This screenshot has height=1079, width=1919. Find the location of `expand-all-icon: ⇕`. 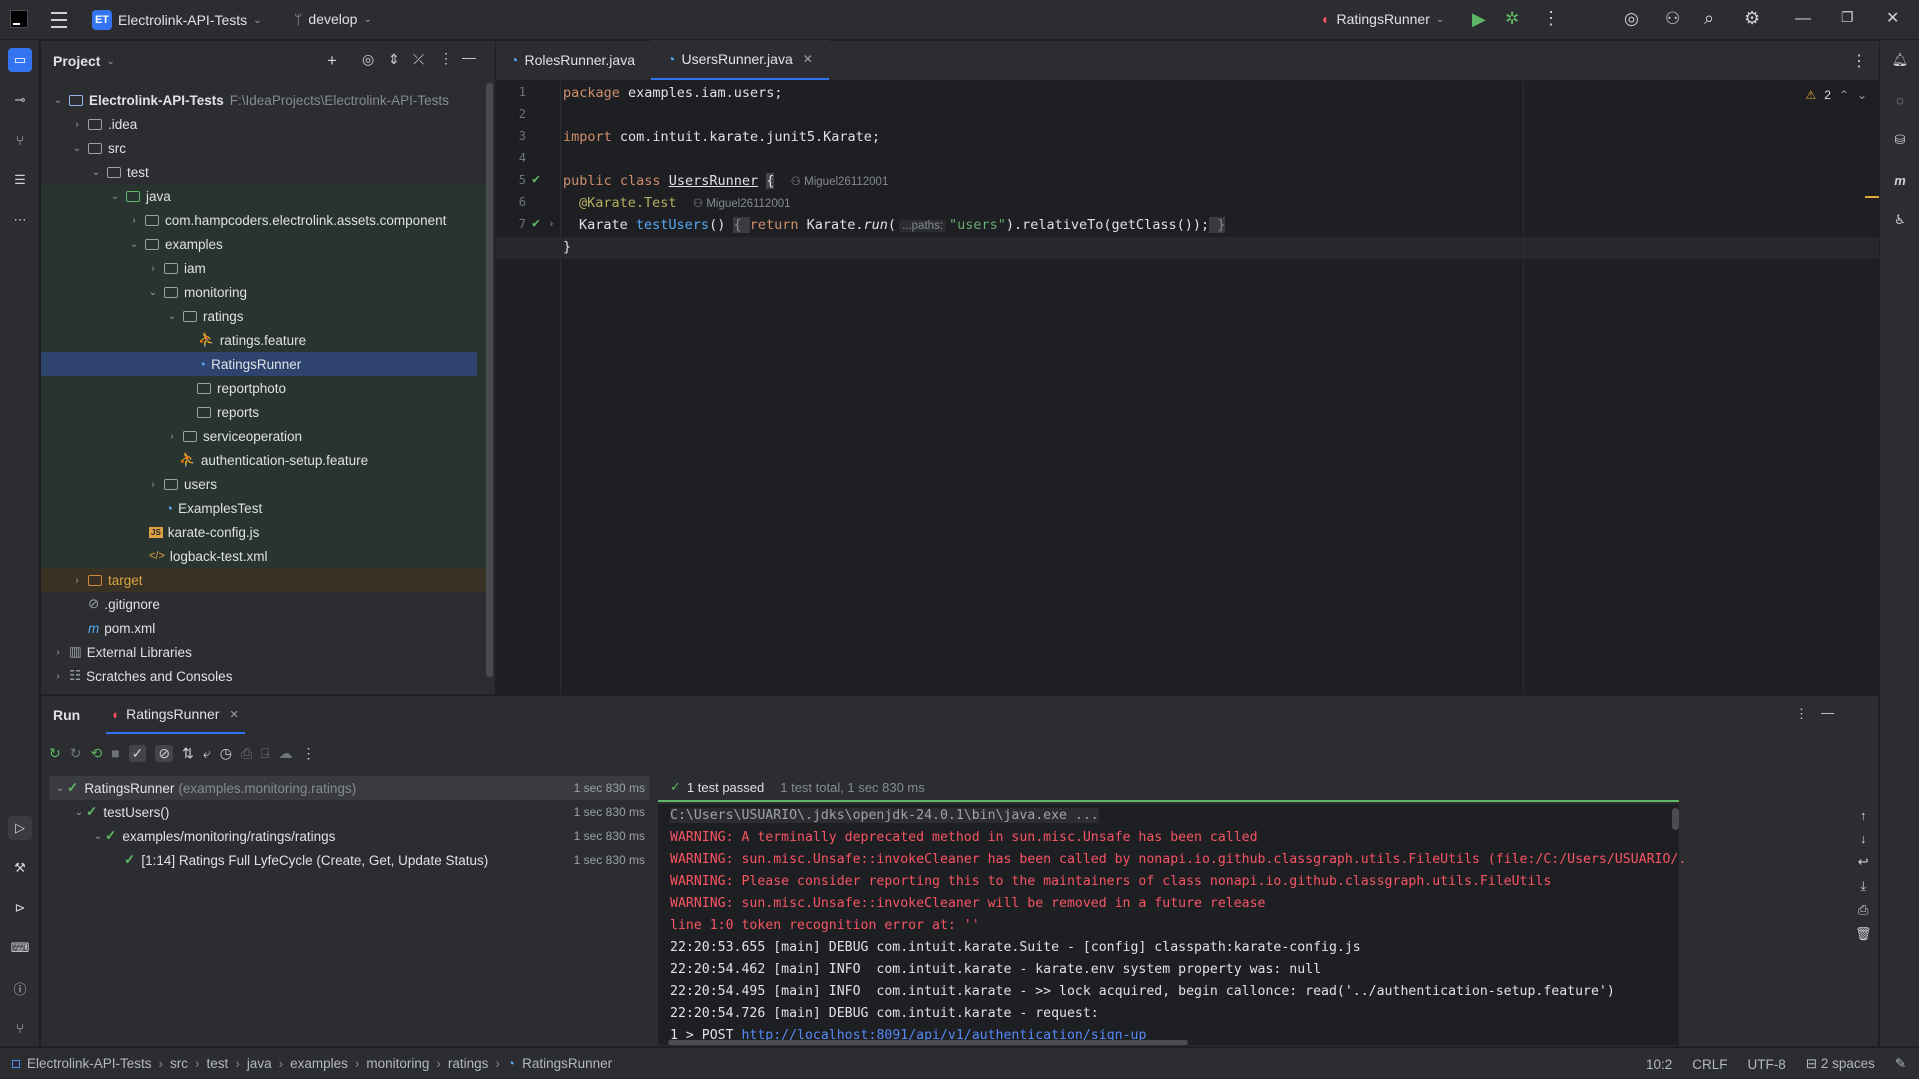

expand-all-icon: ⇕ is located at coordinates (394, 59).